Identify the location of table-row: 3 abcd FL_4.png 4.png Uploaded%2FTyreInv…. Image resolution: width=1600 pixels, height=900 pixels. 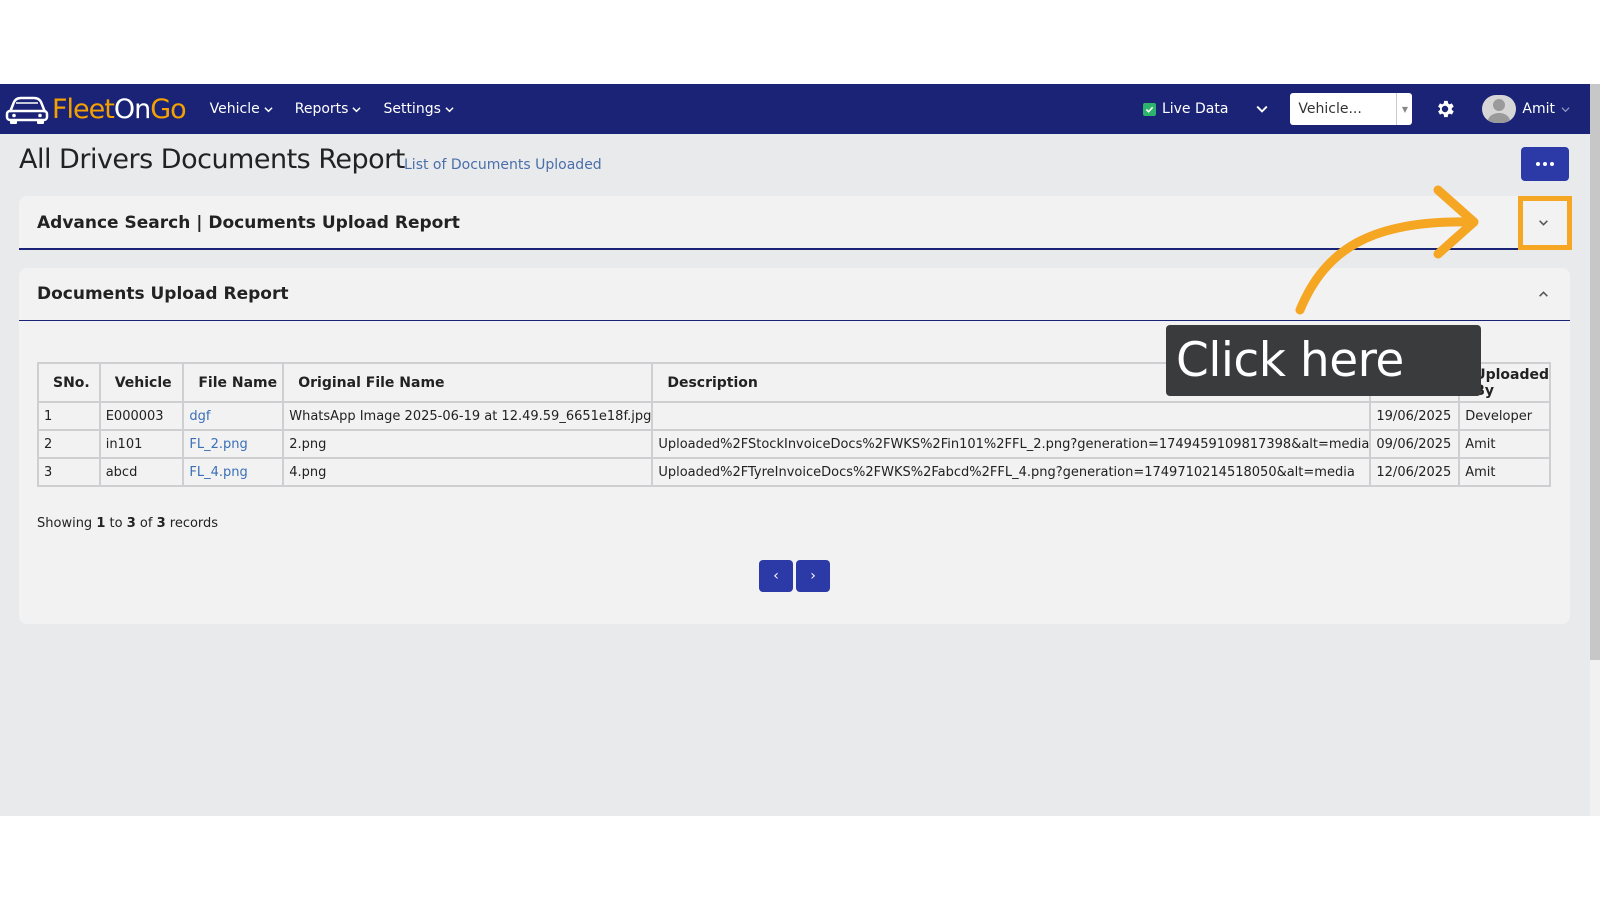
(794, 472).